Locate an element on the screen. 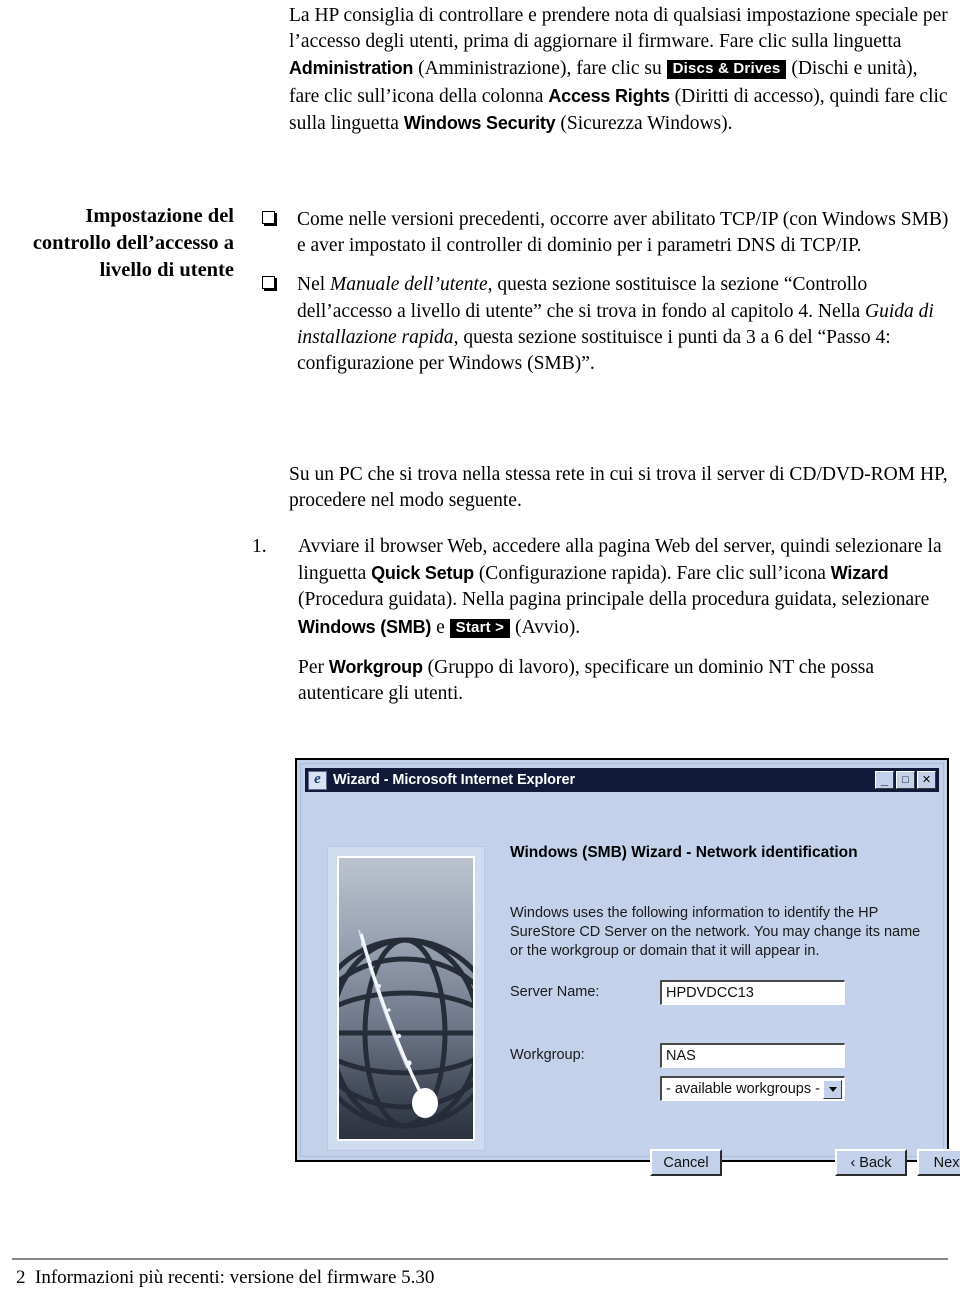 This screenshot has height=1294, width=960. window-title: Wizard - Microsoft Internet Explorer is located at coordinates (454, 780).